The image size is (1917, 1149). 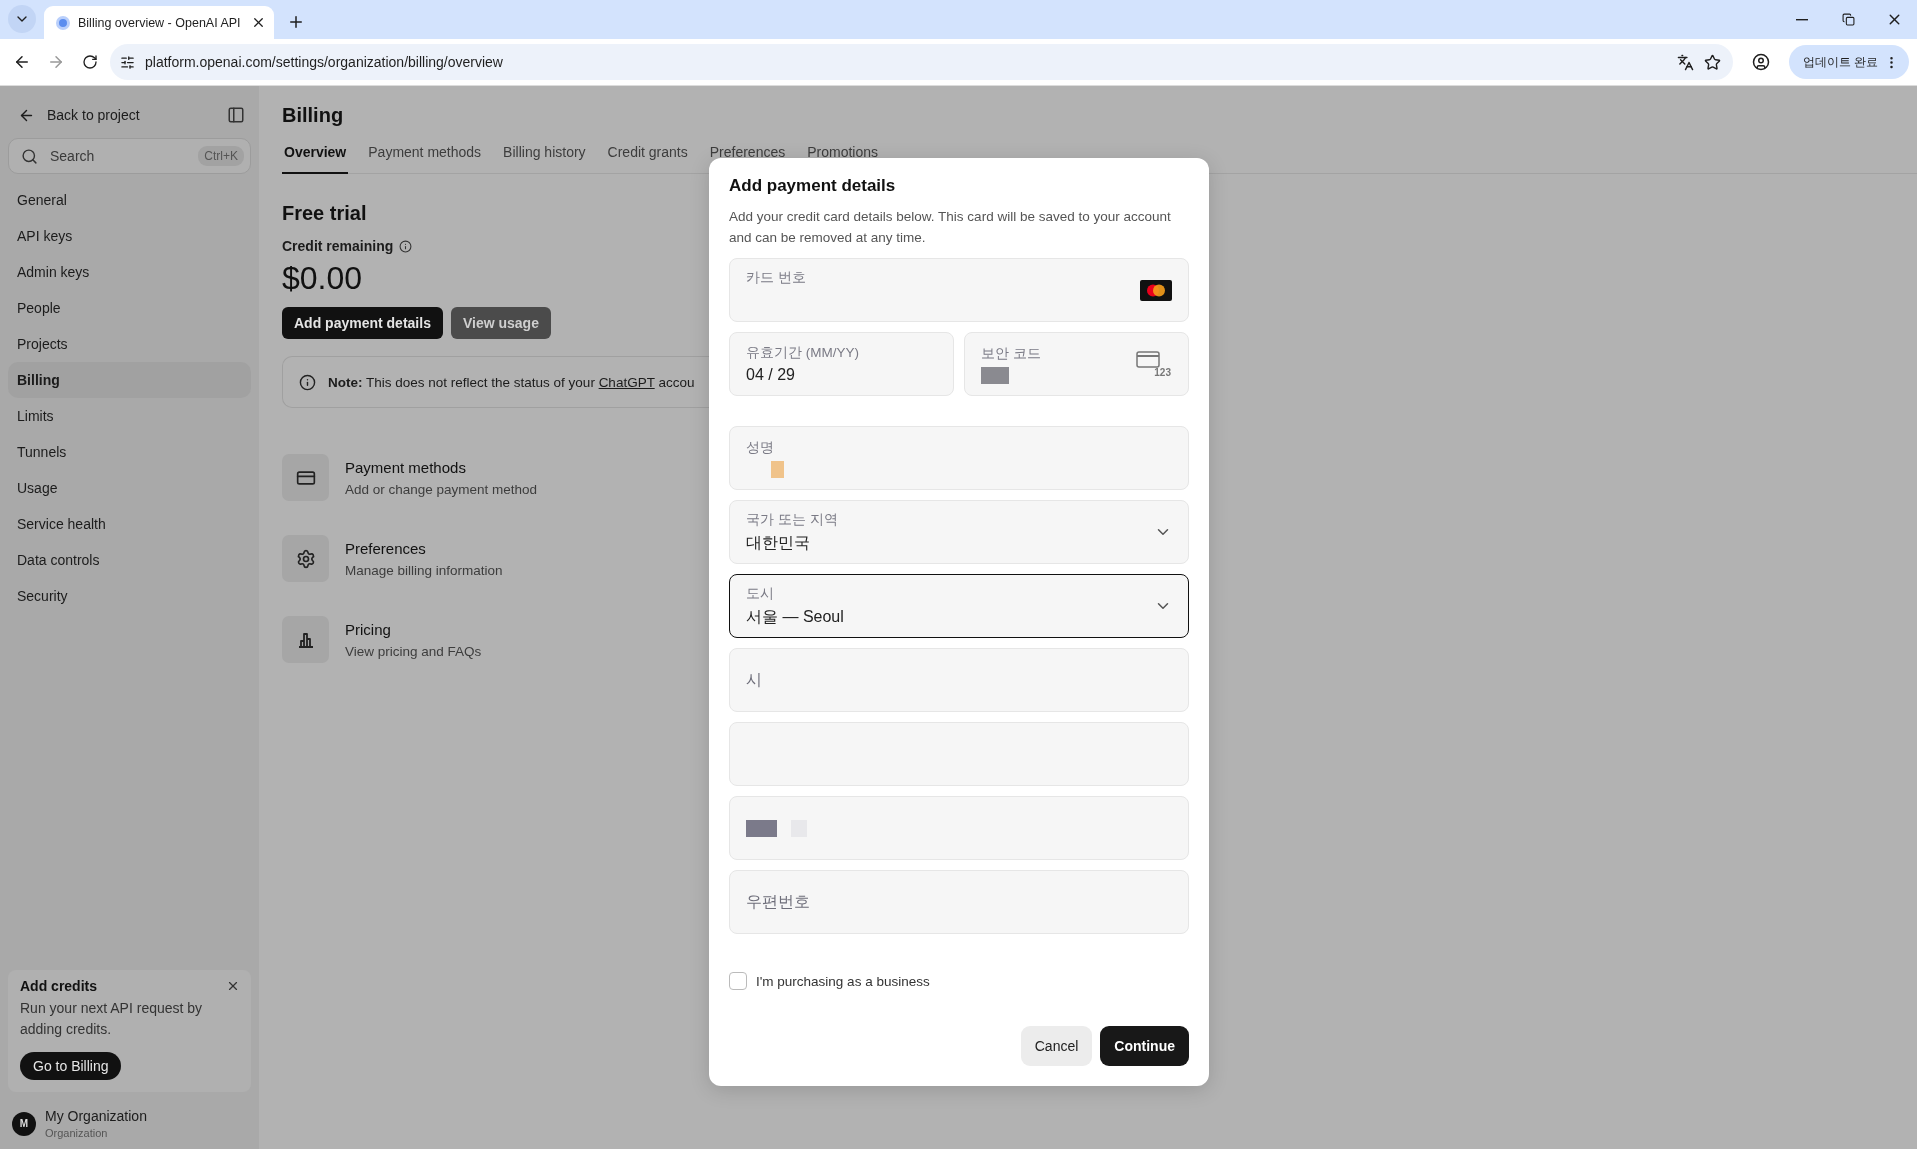 What do you see at coordinates (129, 380) in the screenshot?
I see `sidebar-item: Billing` at bounding box center [129, 380].